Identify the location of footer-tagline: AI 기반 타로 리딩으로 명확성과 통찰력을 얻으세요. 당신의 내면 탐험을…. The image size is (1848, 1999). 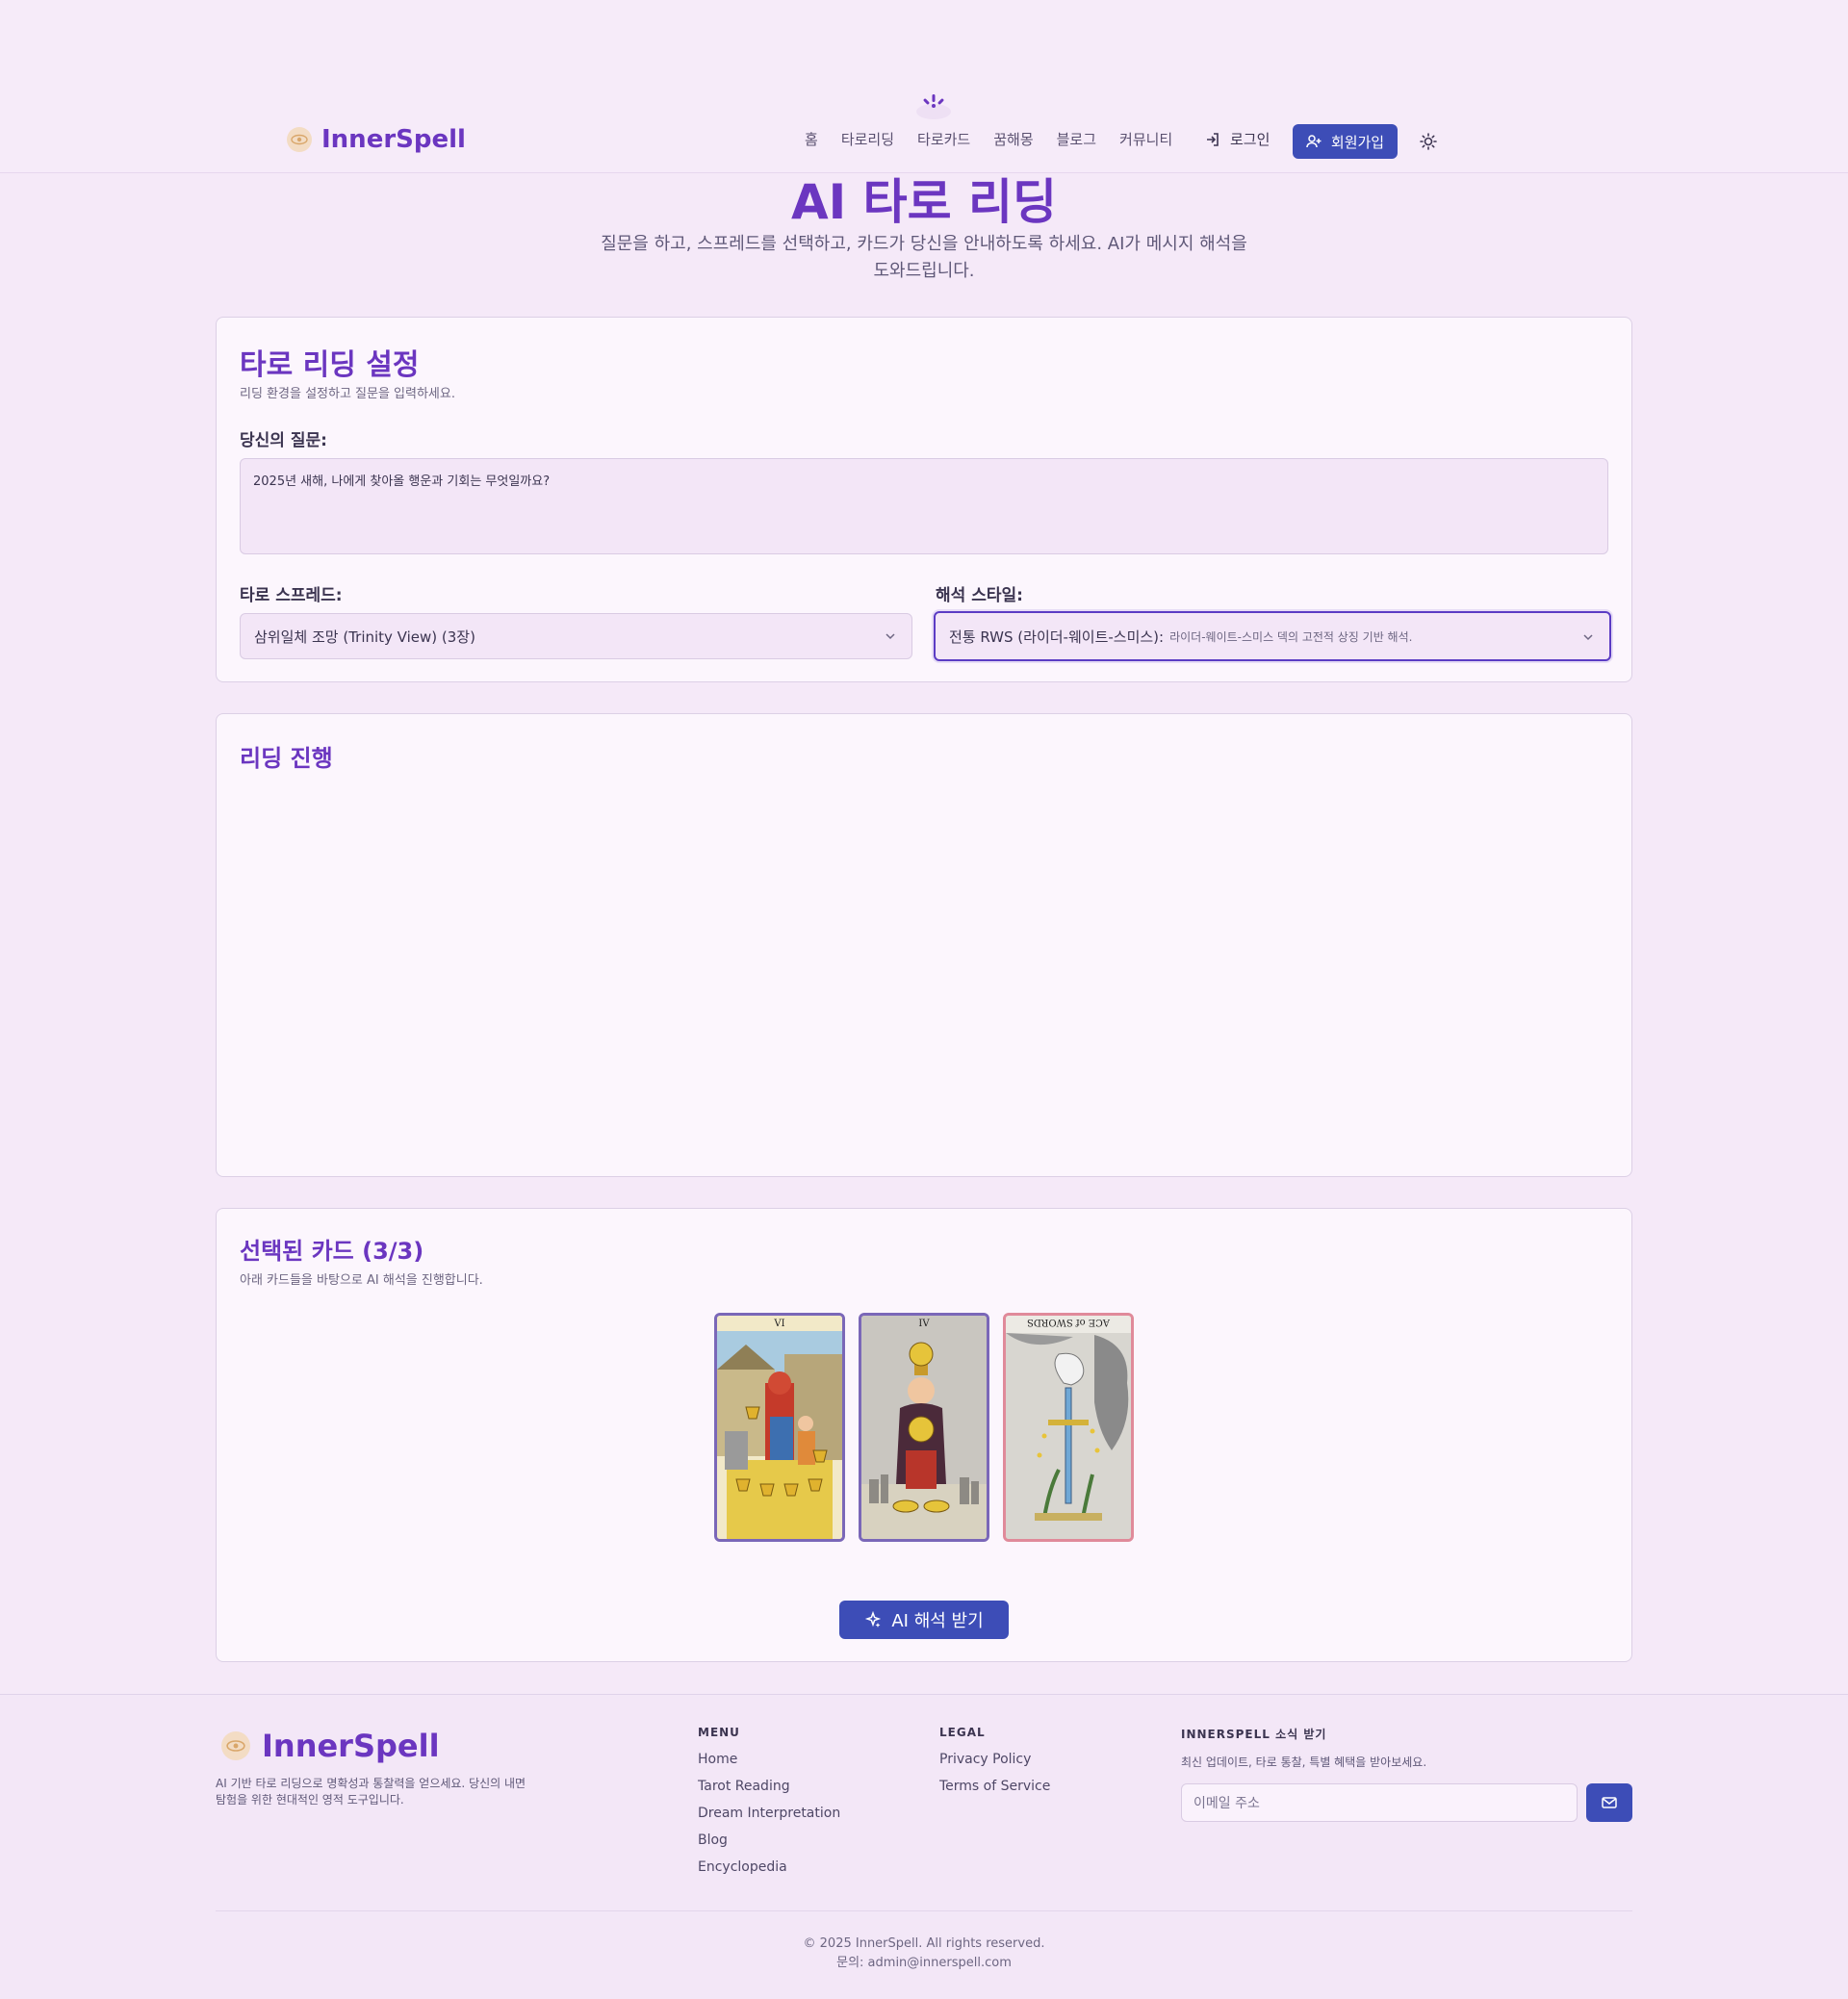
(371, 1792).